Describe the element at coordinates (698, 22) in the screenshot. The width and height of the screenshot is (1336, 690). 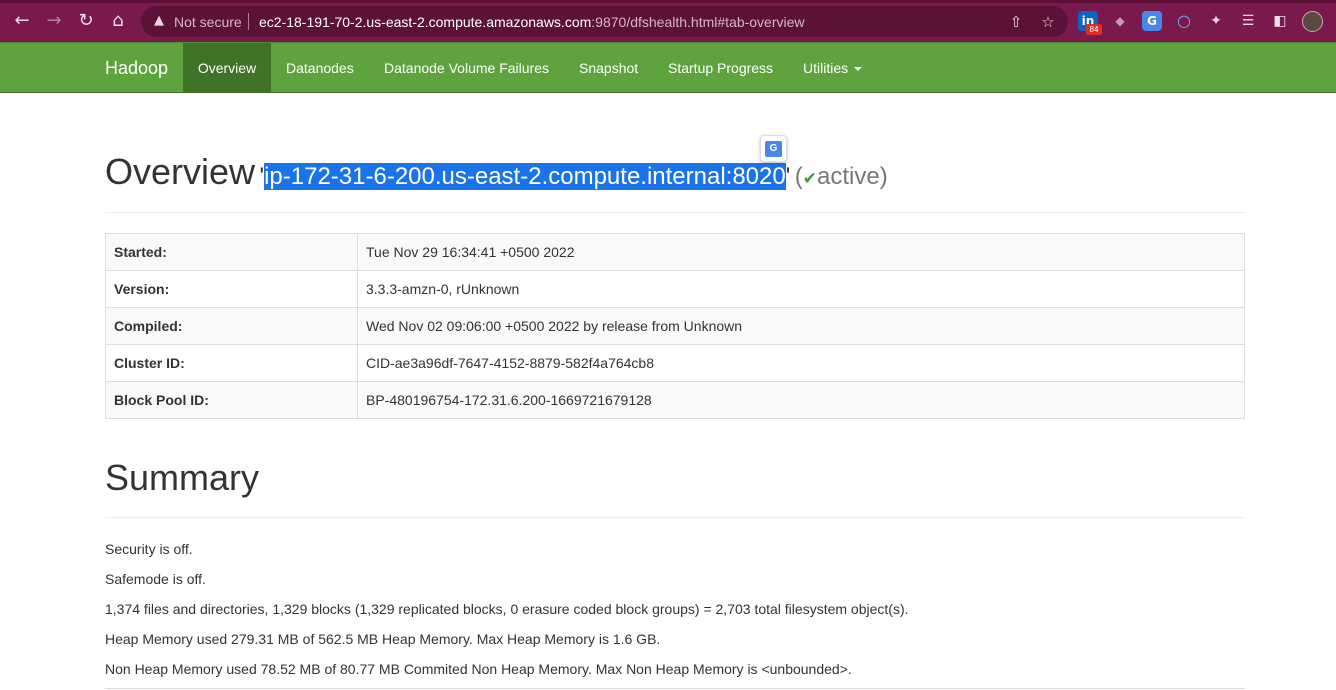
I see `url-path: :9870/dfshealth.html#tab-overview` at that location.